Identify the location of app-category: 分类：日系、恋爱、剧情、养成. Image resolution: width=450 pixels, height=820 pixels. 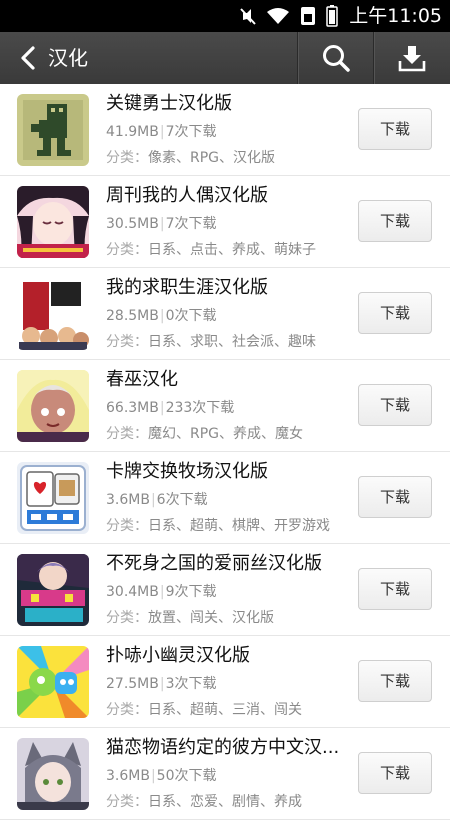
(204, 802).